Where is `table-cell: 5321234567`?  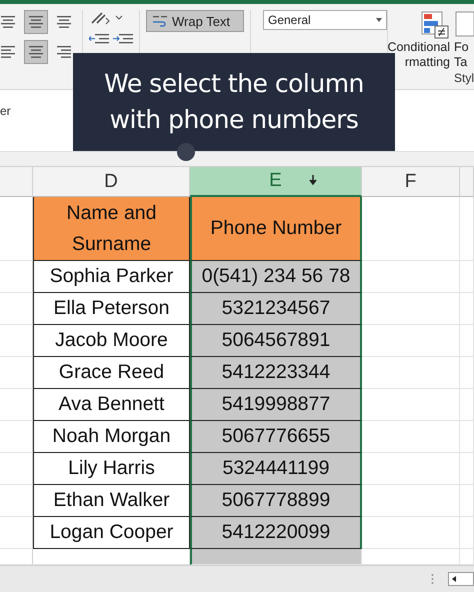 table-cell: 5321234567 is located at coordinates (276, 309).